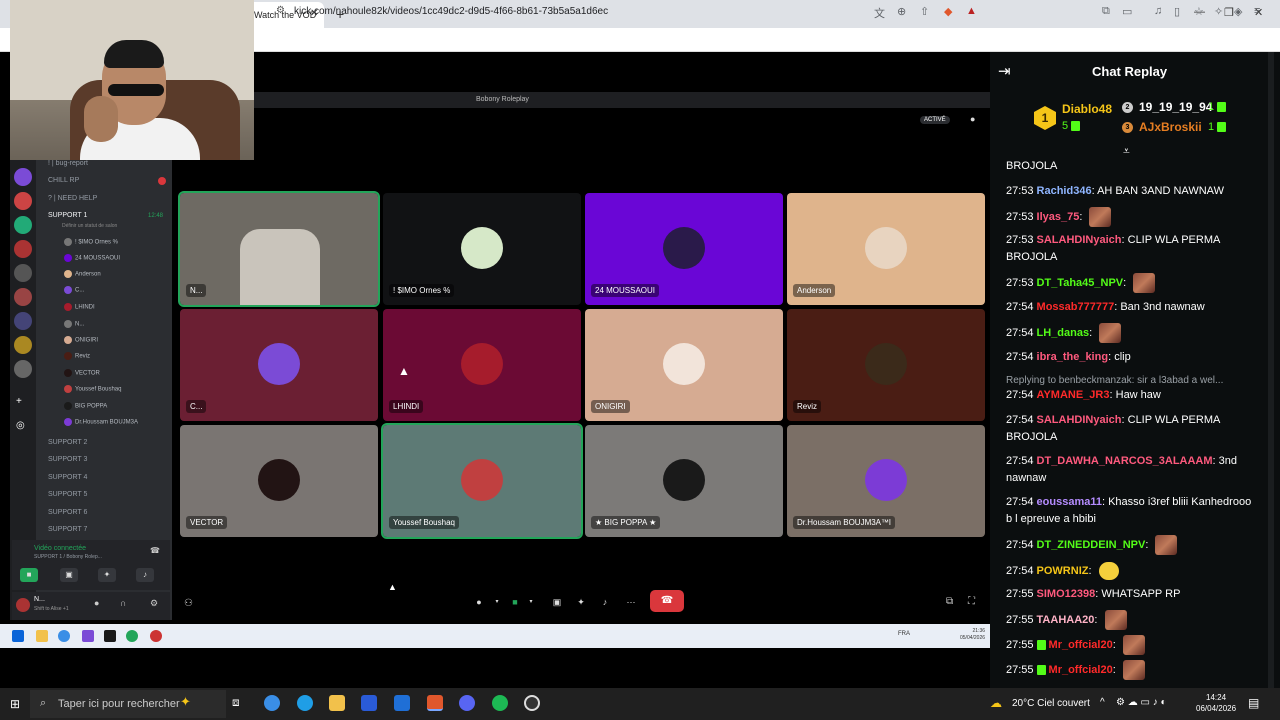 This screenshot has width=1280, height=720. I want to click on voice-member: LHINDI, so click(79, 307).